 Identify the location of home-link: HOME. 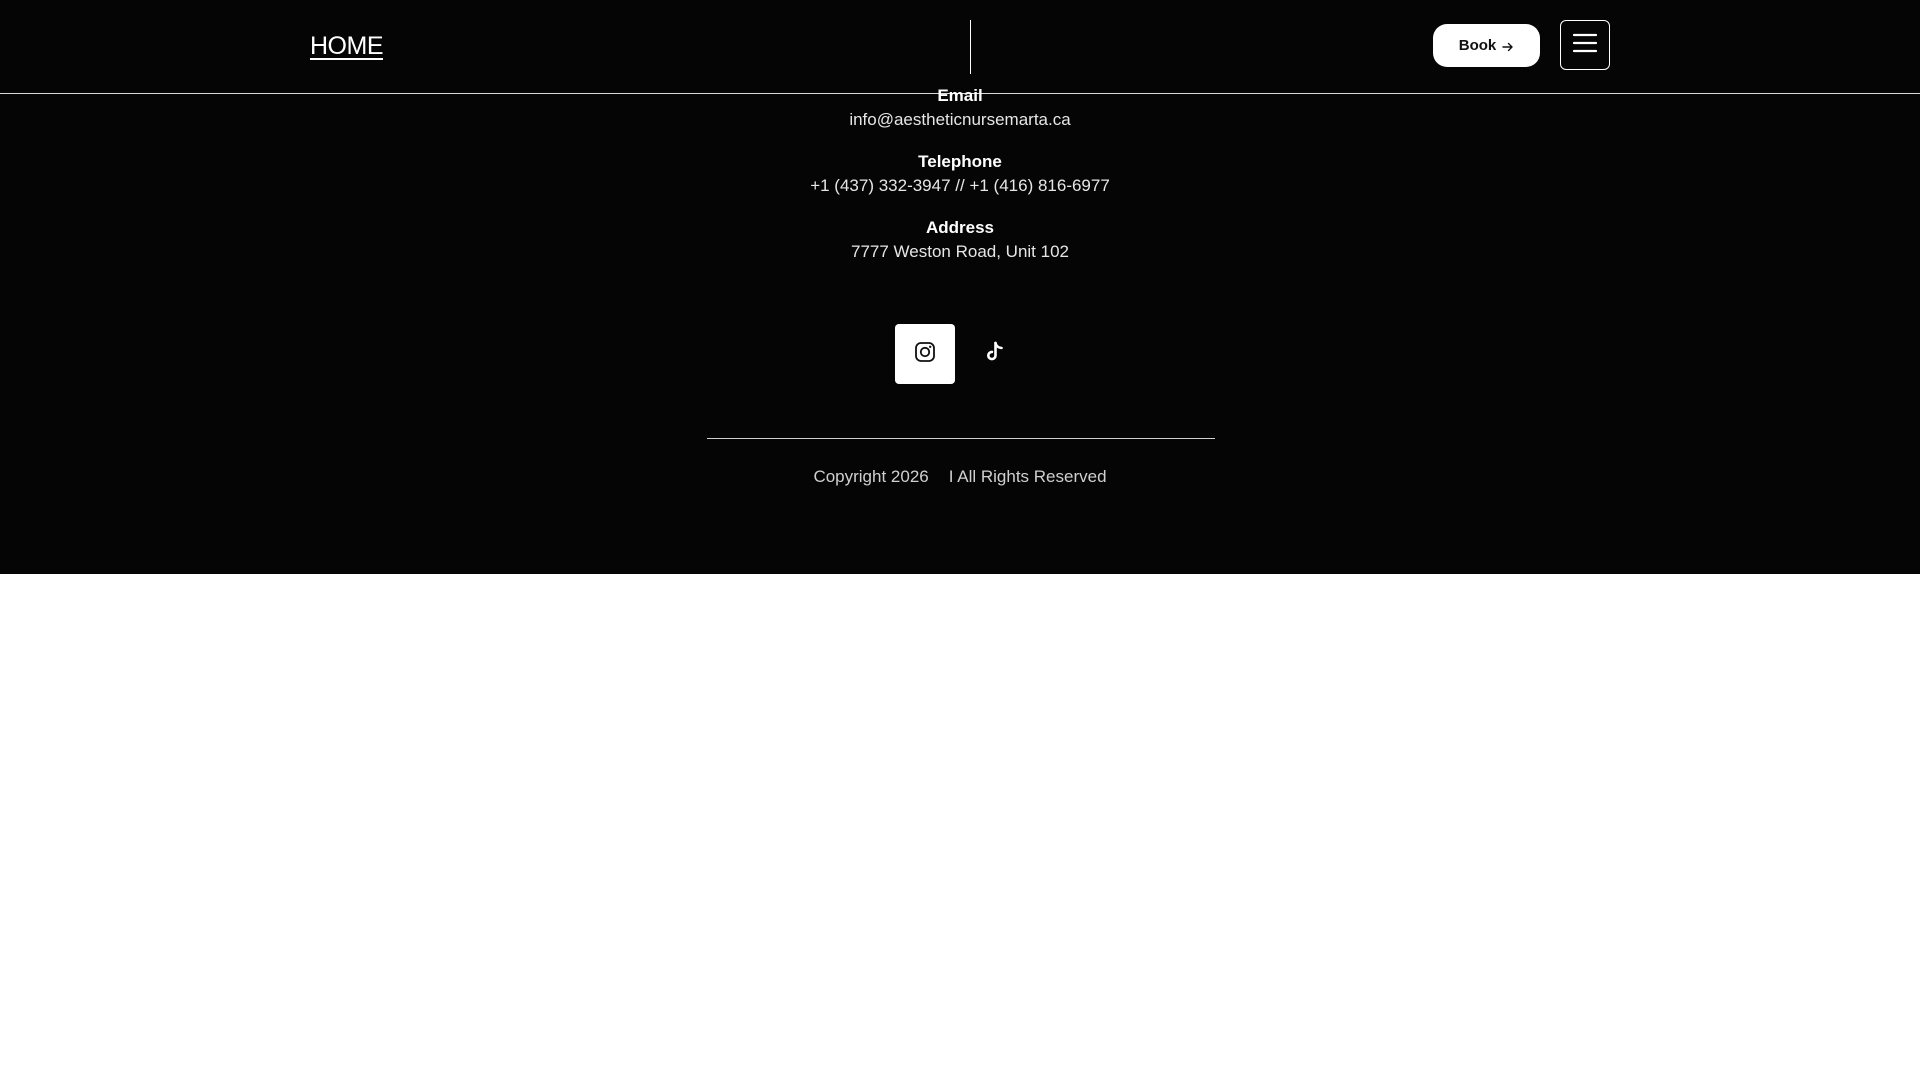
(347, 46).